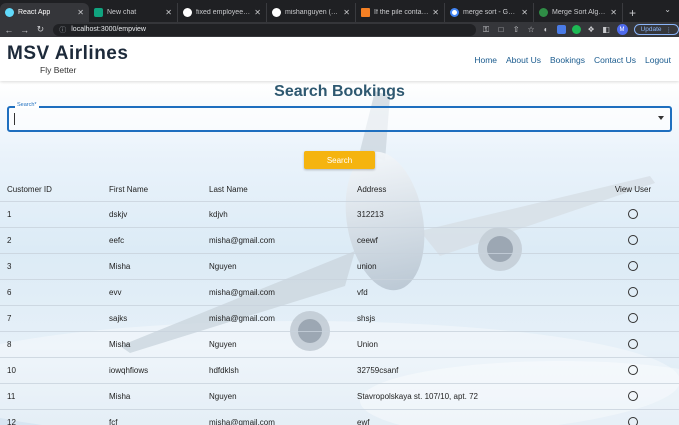 The height and width of the screenshot is (425, 679). What do you see at coordinates (54, 344) in the screenshot?
I see `cell-customer-id: 8` at bounding box center [54, 344].